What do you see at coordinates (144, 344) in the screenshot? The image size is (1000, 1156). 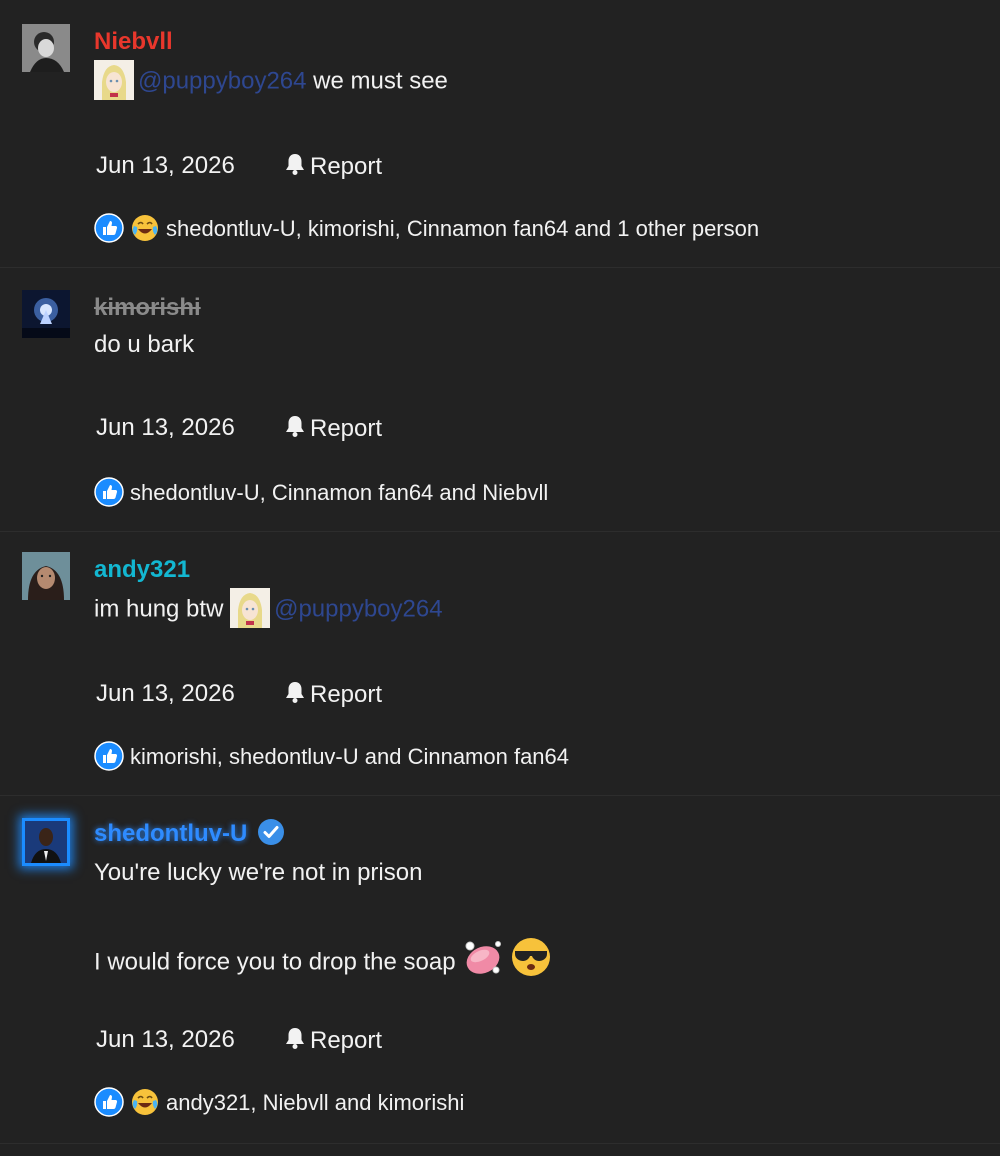 I see `comment-body: do u bark` at bounding box center [144, 344].